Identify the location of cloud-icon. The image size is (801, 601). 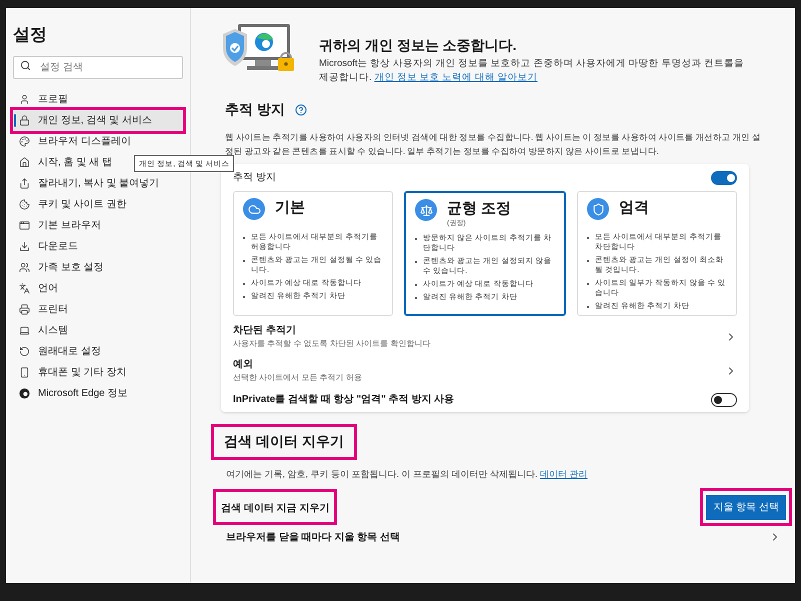
(254, 209).